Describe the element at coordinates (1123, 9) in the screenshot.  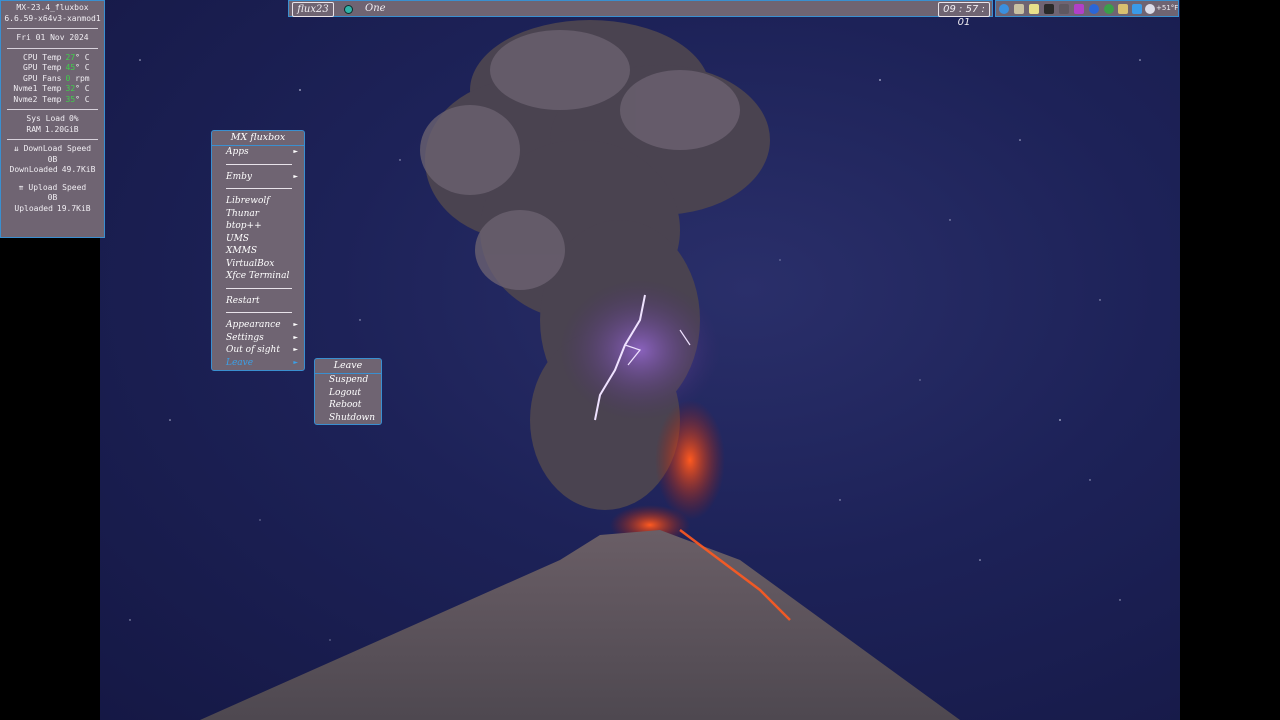
I see `clipboard-icon` at that location.